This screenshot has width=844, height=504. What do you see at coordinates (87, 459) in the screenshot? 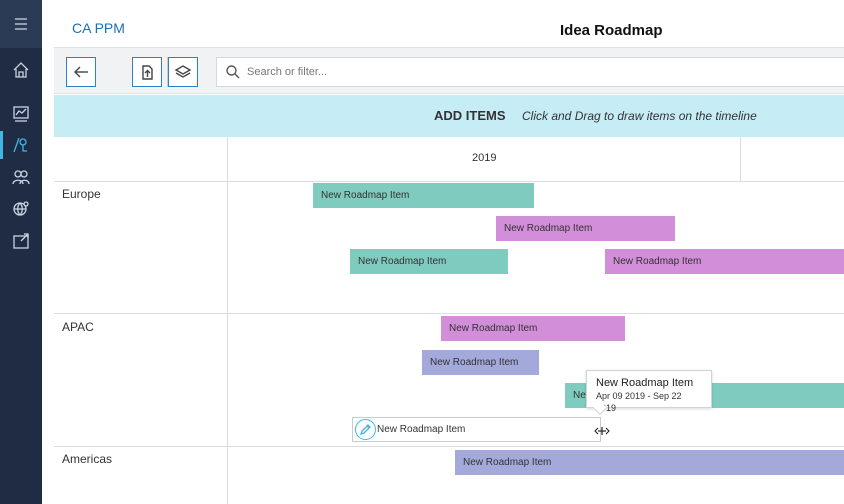
I see `group-label-americas: Americas` at bounding box center [87, 459].